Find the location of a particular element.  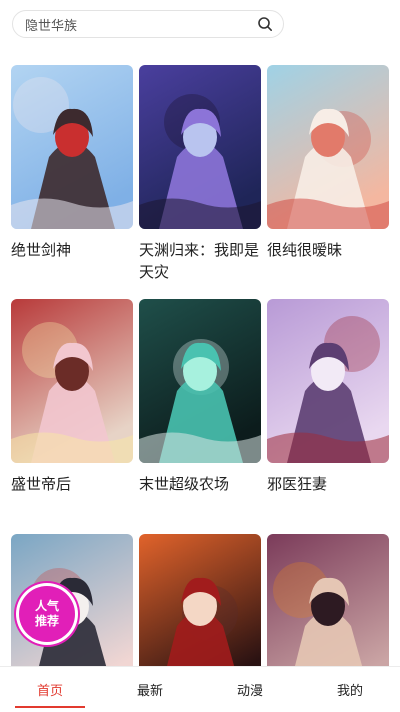

comic-card: 很纯很暧昧 is located at coordinates (328, 163).